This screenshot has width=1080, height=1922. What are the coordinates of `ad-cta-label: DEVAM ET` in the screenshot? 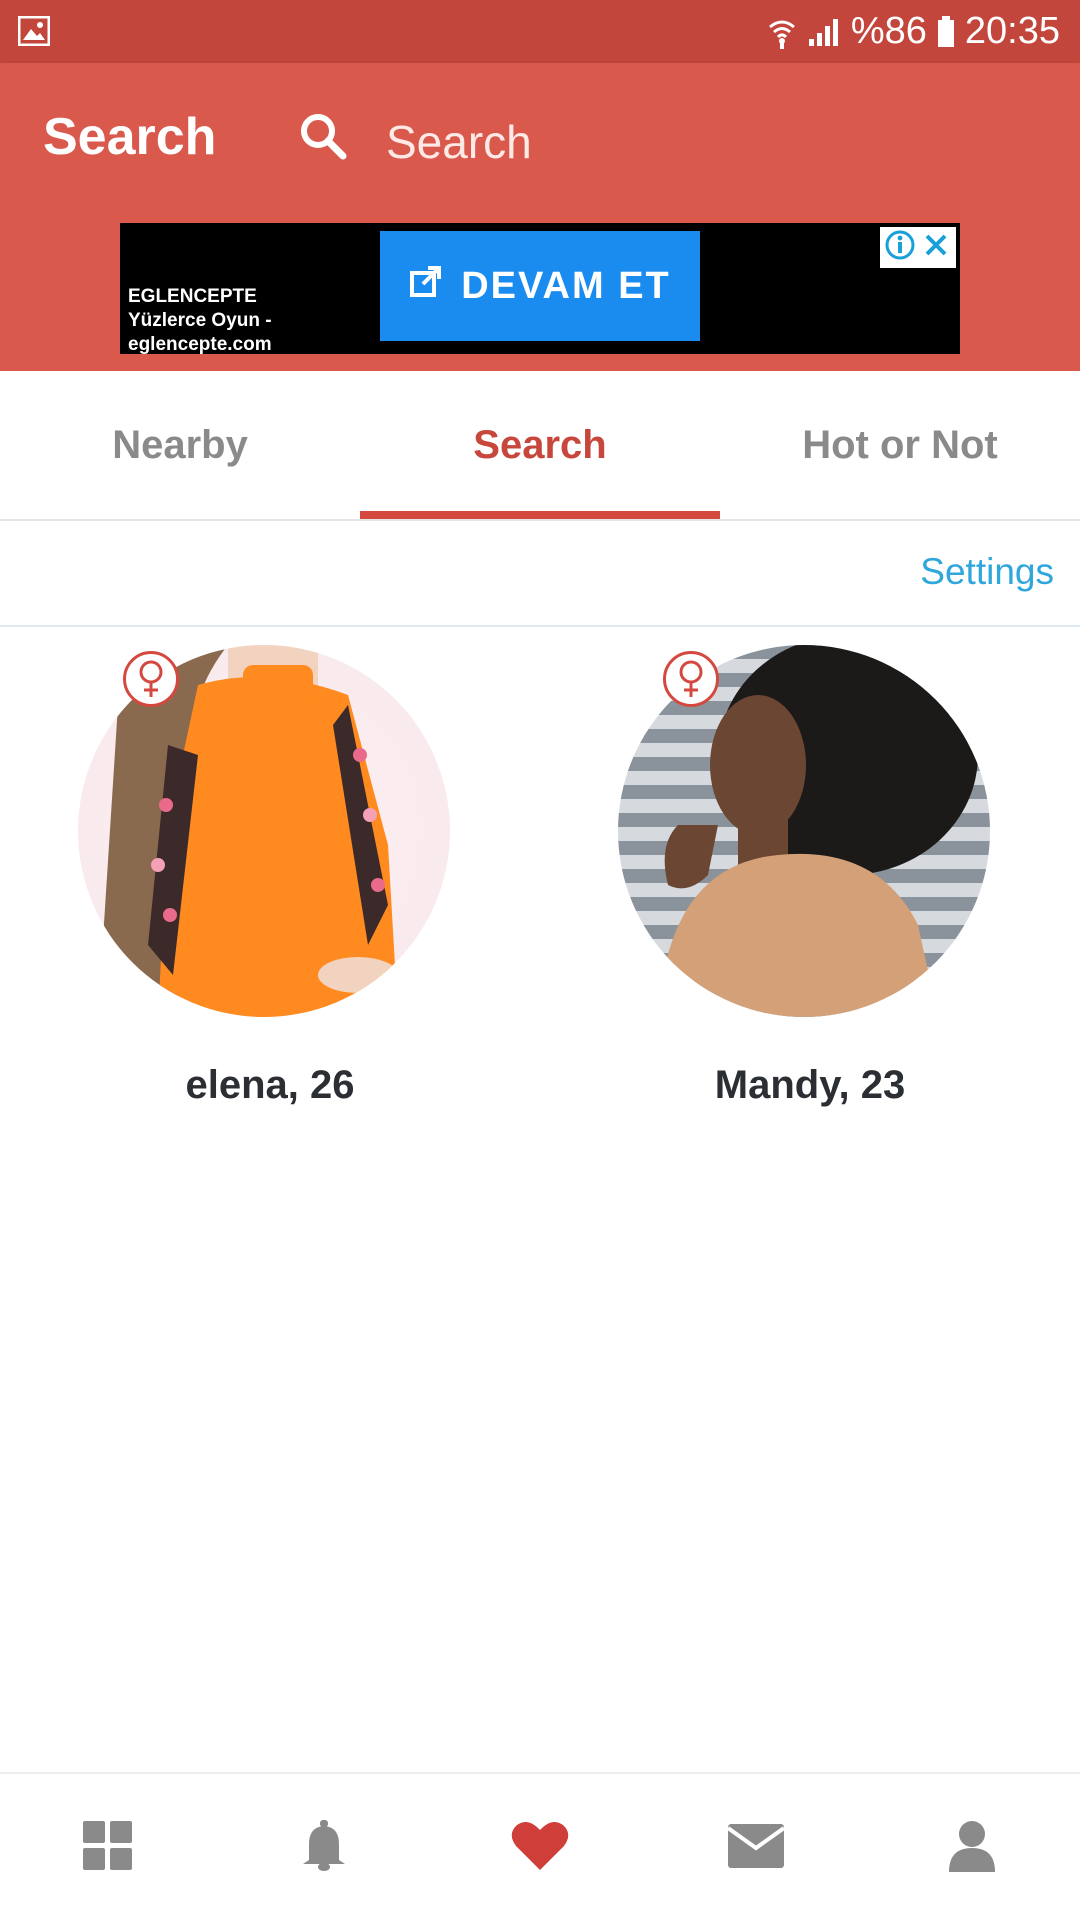 It's located at (566, 285).